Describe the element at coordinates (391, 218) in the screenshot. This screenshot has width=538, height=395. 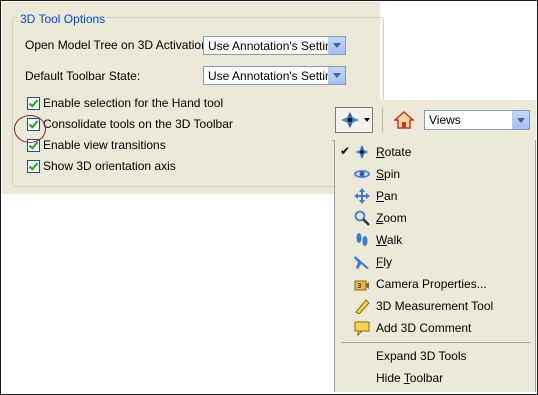
I see `menu-item-label: Zoom` at that location.